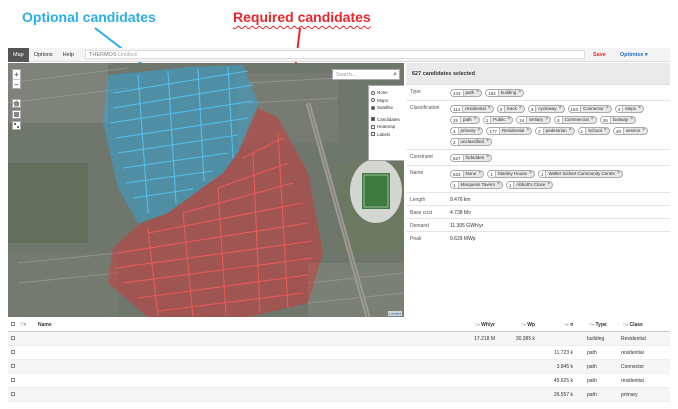 The height and width of the screenshot is (409, 678). I want to click on draw-polygon-icon, so click(16, 103).